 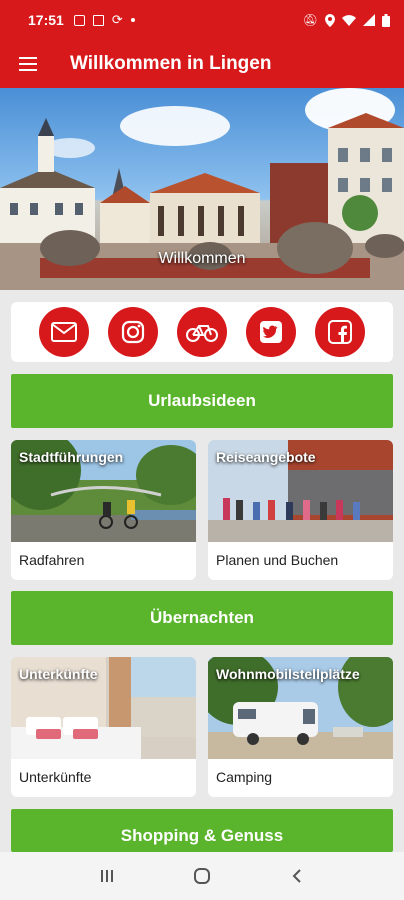 I want to click on card-planen-und-buchen: Reiseangebote Planen und Buchen, so click(x=300, y=510).